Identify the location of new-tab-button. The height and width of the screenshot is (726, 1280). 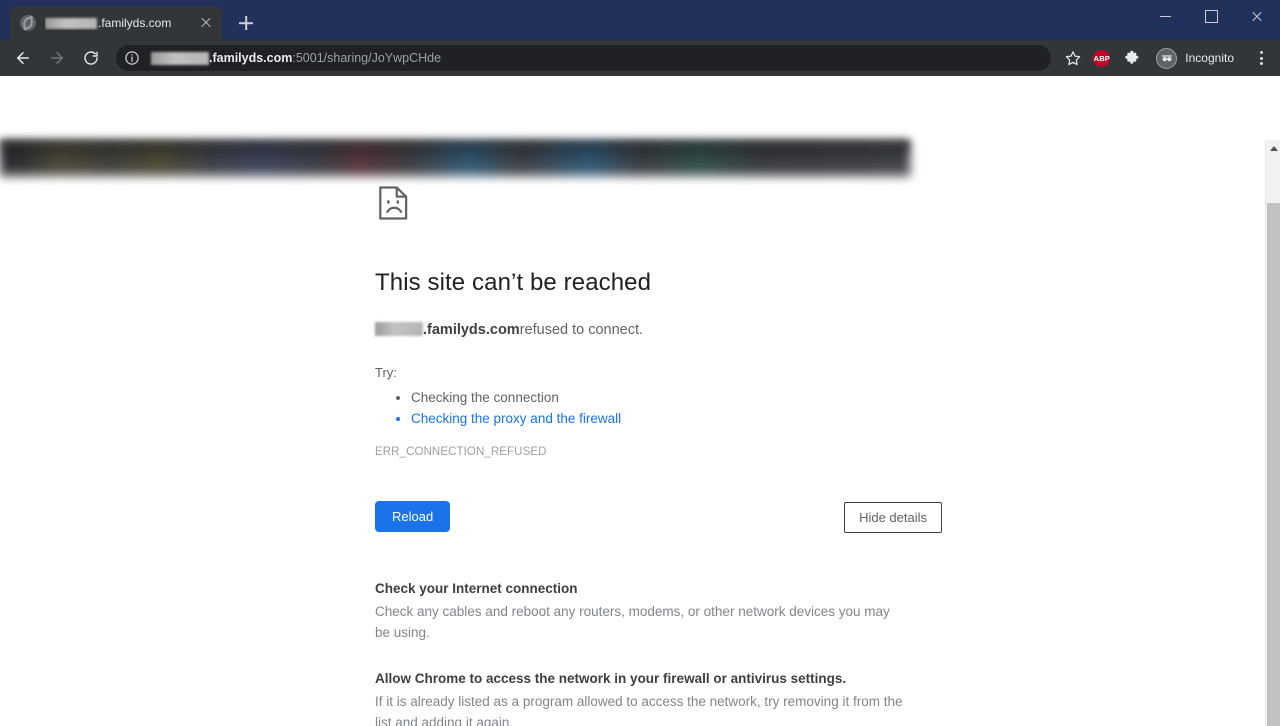
(246, 23).